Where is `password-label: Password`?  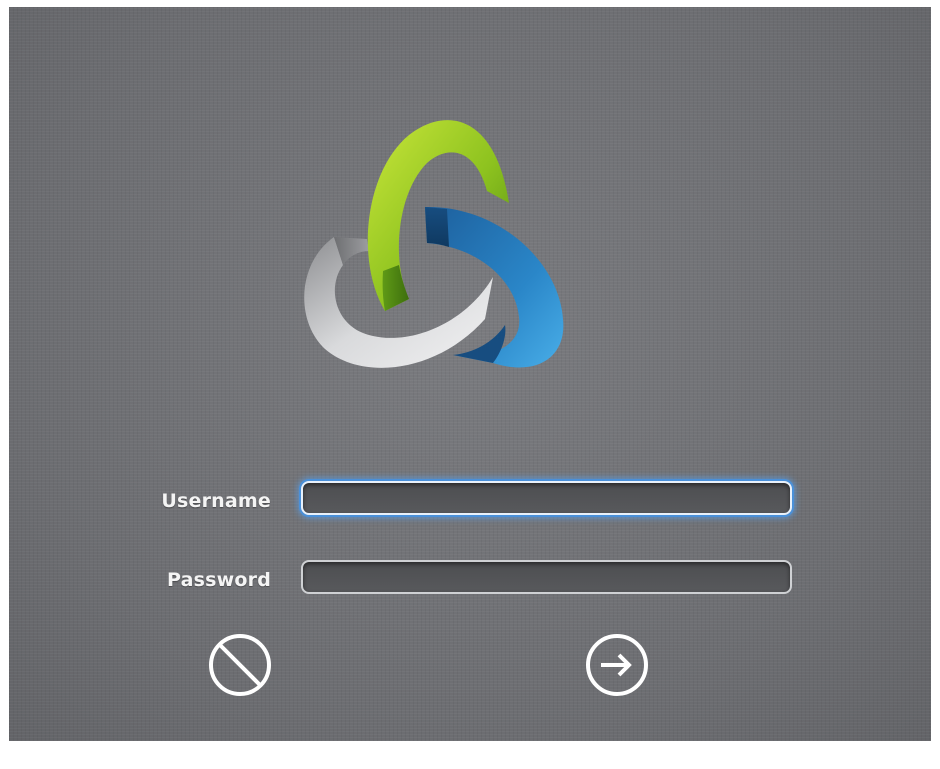
password-label: Password is located at coordinates (218, 580).